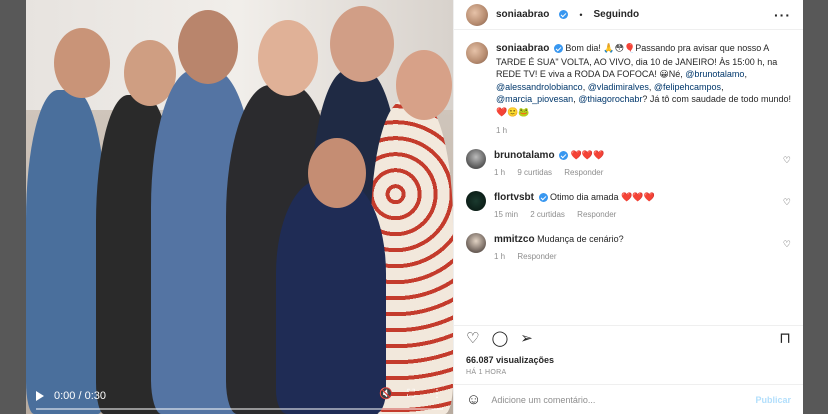 Image resolution: width=828 pixels, height=414 pixels. Describe the element at coordinates (628, 358) in the screenshot. I see `view-count: 66.087 visualizações` at that location.